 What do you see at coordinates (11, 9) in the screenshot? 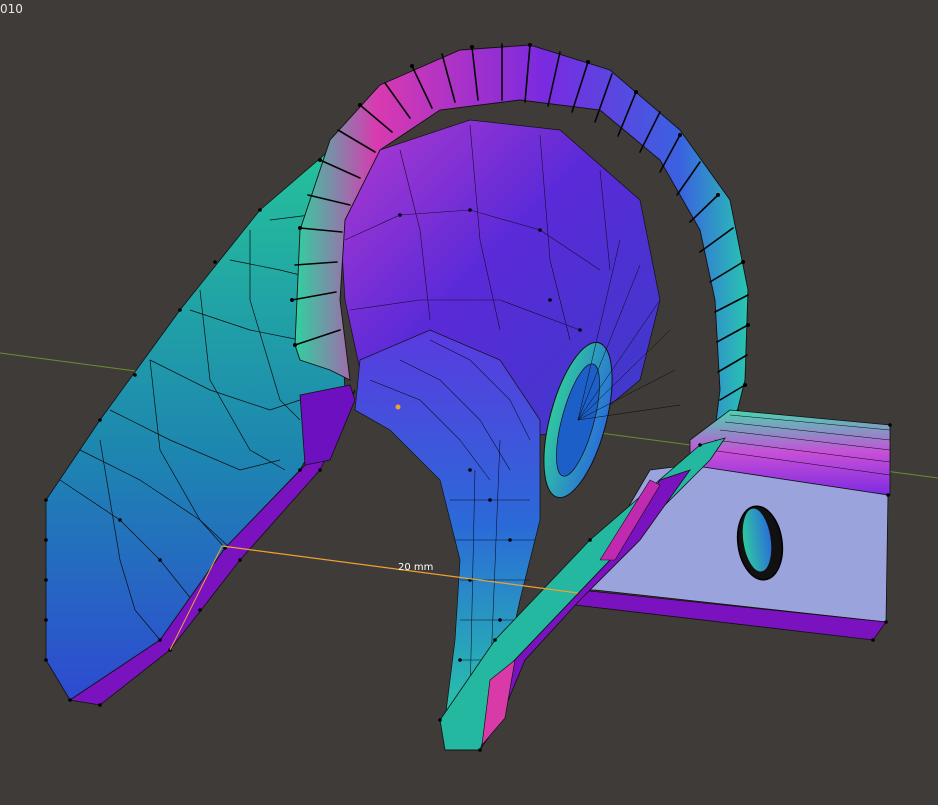
I see `object-name-label: 010` at bounding box center [11, 9].